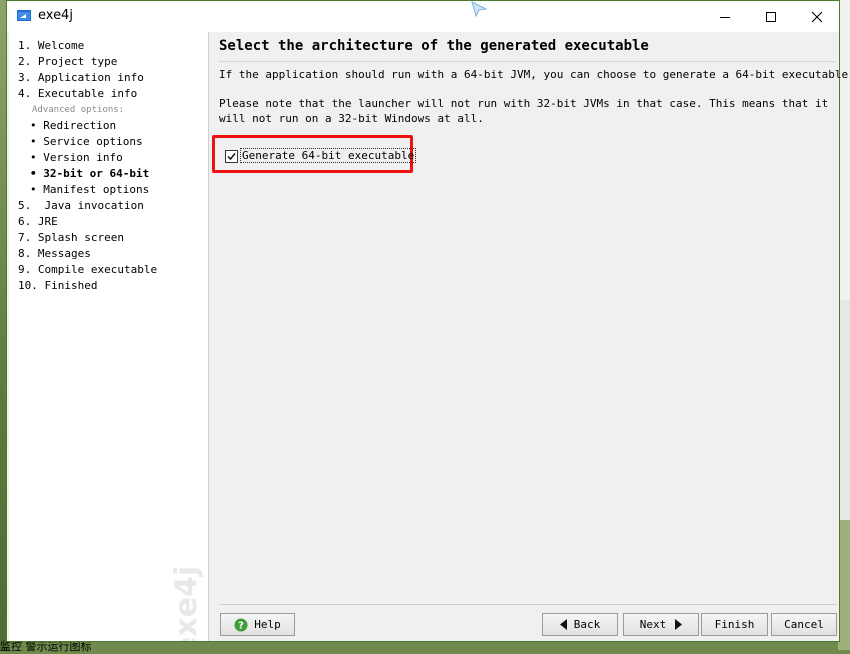 This screenshot has width=850, height=654. What do you see at coordinates (679, 624) in the screenshot?
I see `arrow-right-icon` at bounding box center [679, 624].